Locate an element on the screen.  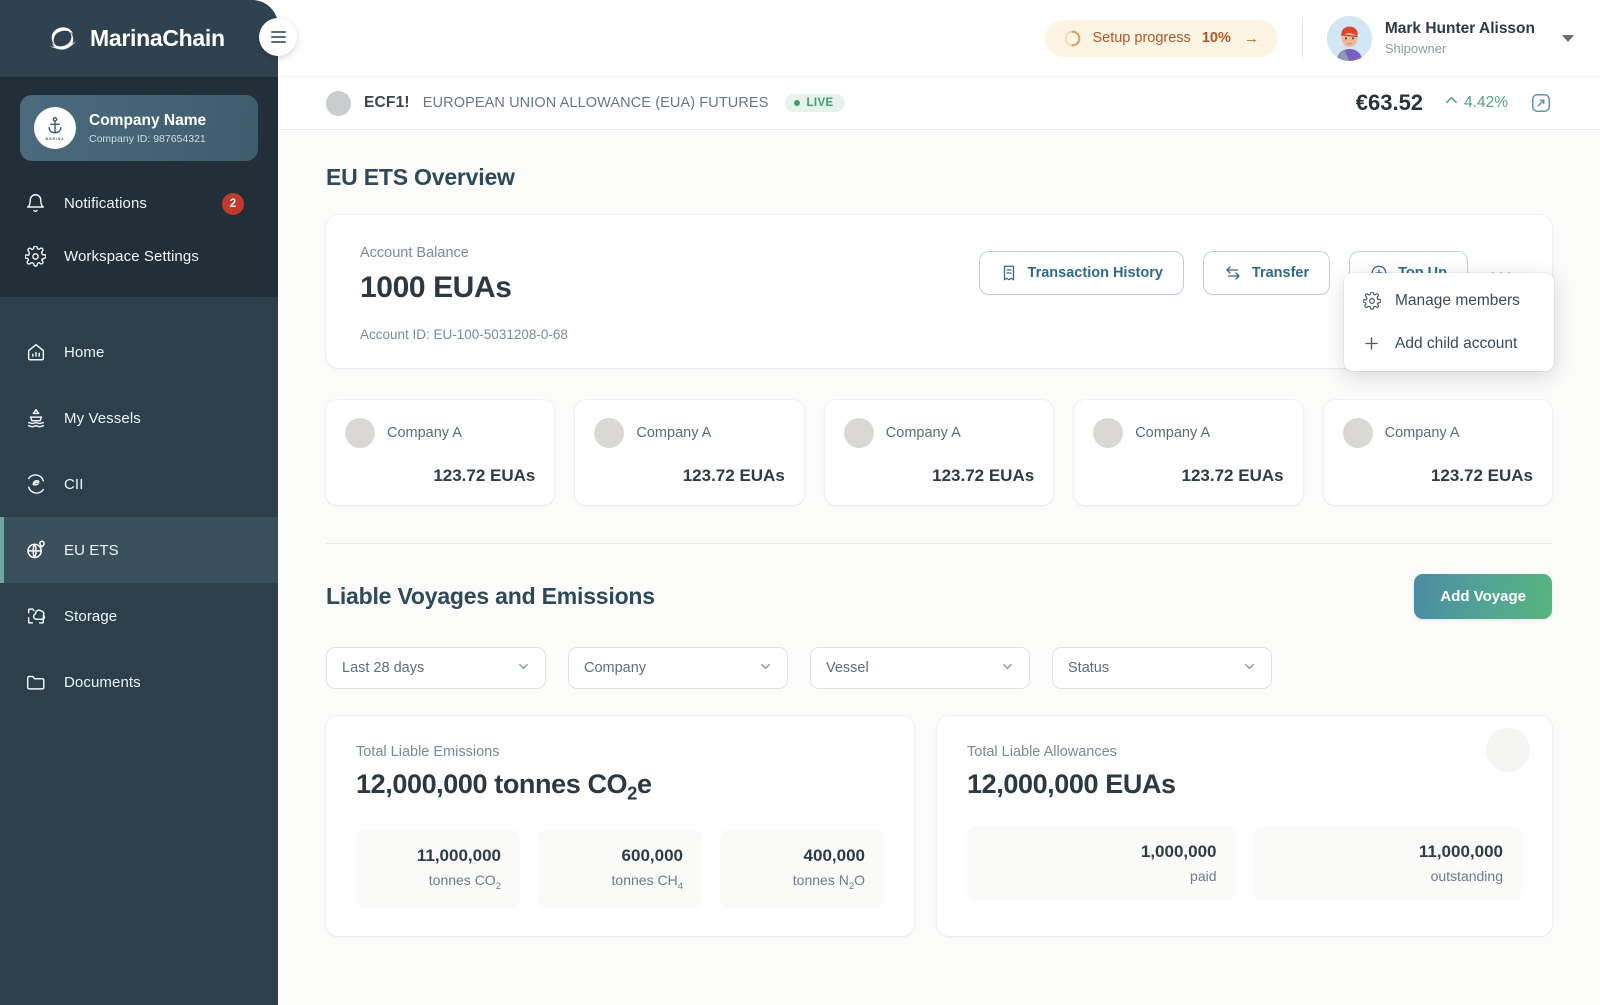
brand: MarinaChain is located at coordinates (135, 39).